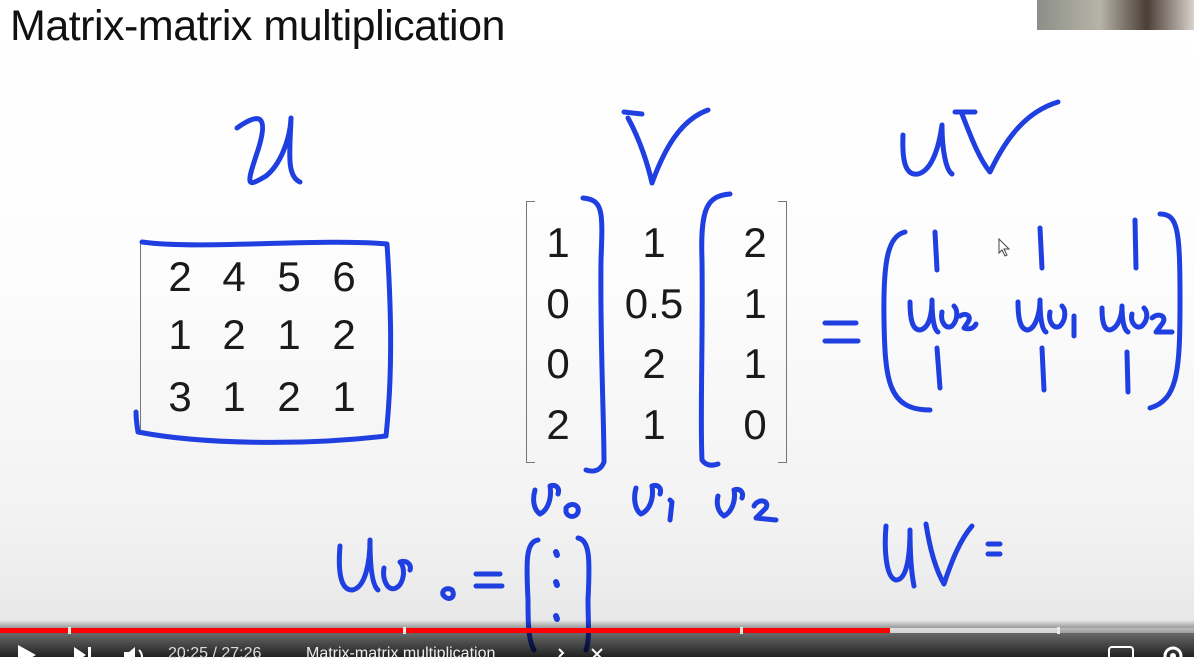  What do you see at coordinates (715, 329) in the screenshot?
I see `v2-bracket` at bounding box center [715, 329].